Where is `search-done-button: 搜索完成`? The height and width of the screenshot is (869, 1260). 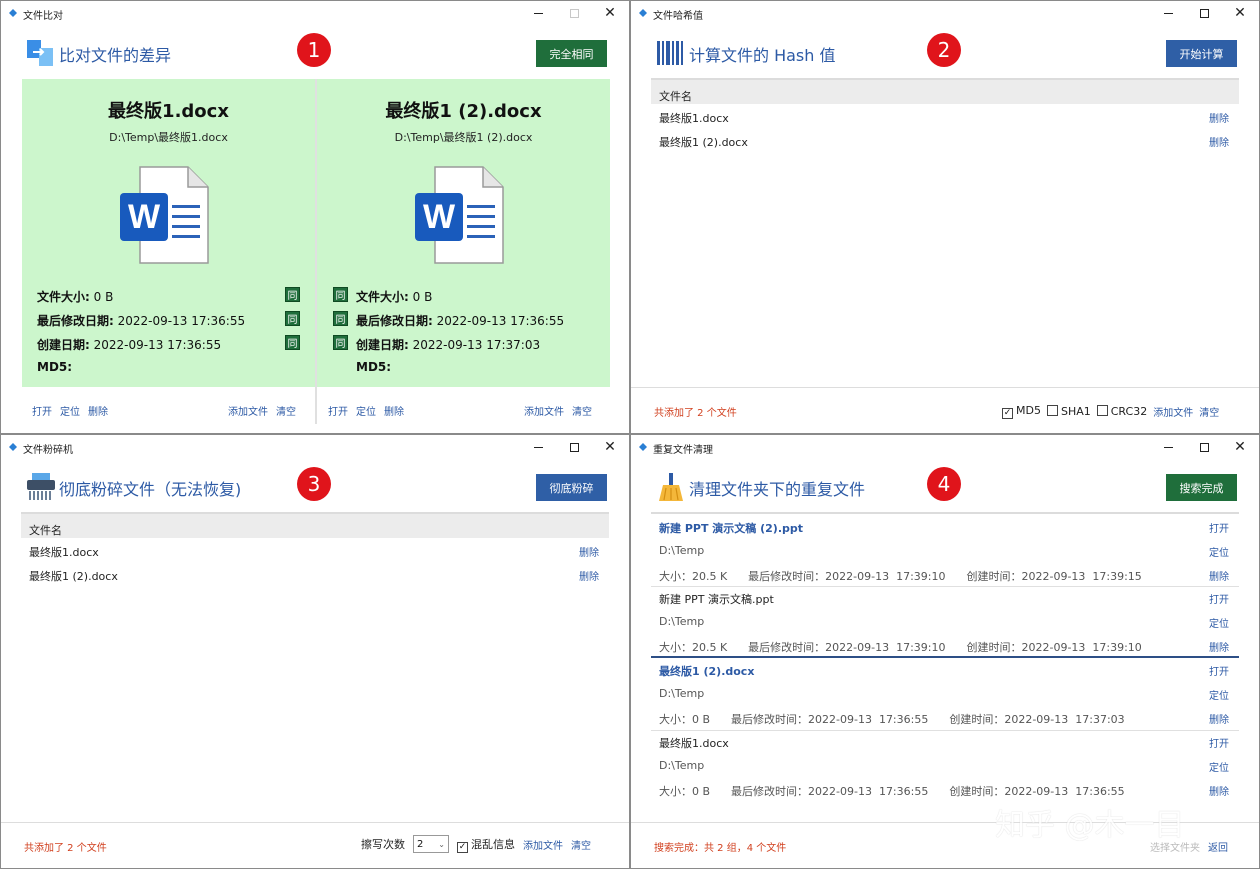
search-done-button: 搜索完成 is located at coordinates (1201, 487).